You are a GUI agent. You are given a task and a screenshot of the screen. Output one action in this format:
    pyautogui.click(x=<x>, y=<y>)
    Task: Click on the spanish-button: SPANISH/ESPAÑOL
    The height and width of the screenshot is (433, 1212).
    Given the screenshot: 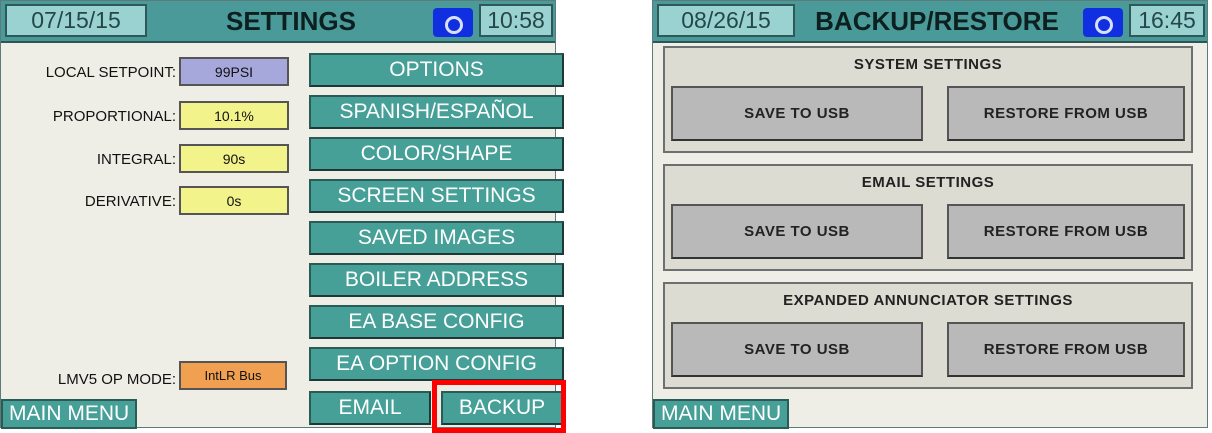 What is the action you would take?
    pyautogui.click(x=436, y=112)
    